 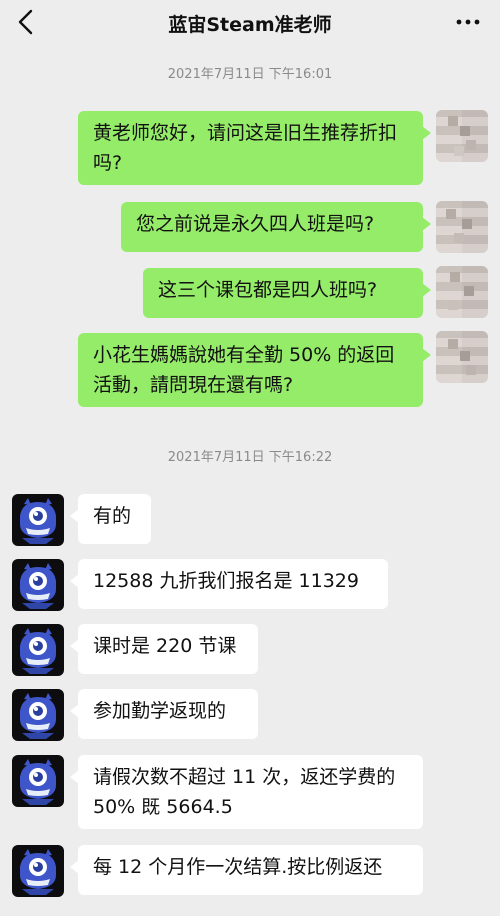 I want to click on incoming-message: 请假次数不超过 11 次，返还学费的 50% 既 5664.5, so click(x=246, y=792).